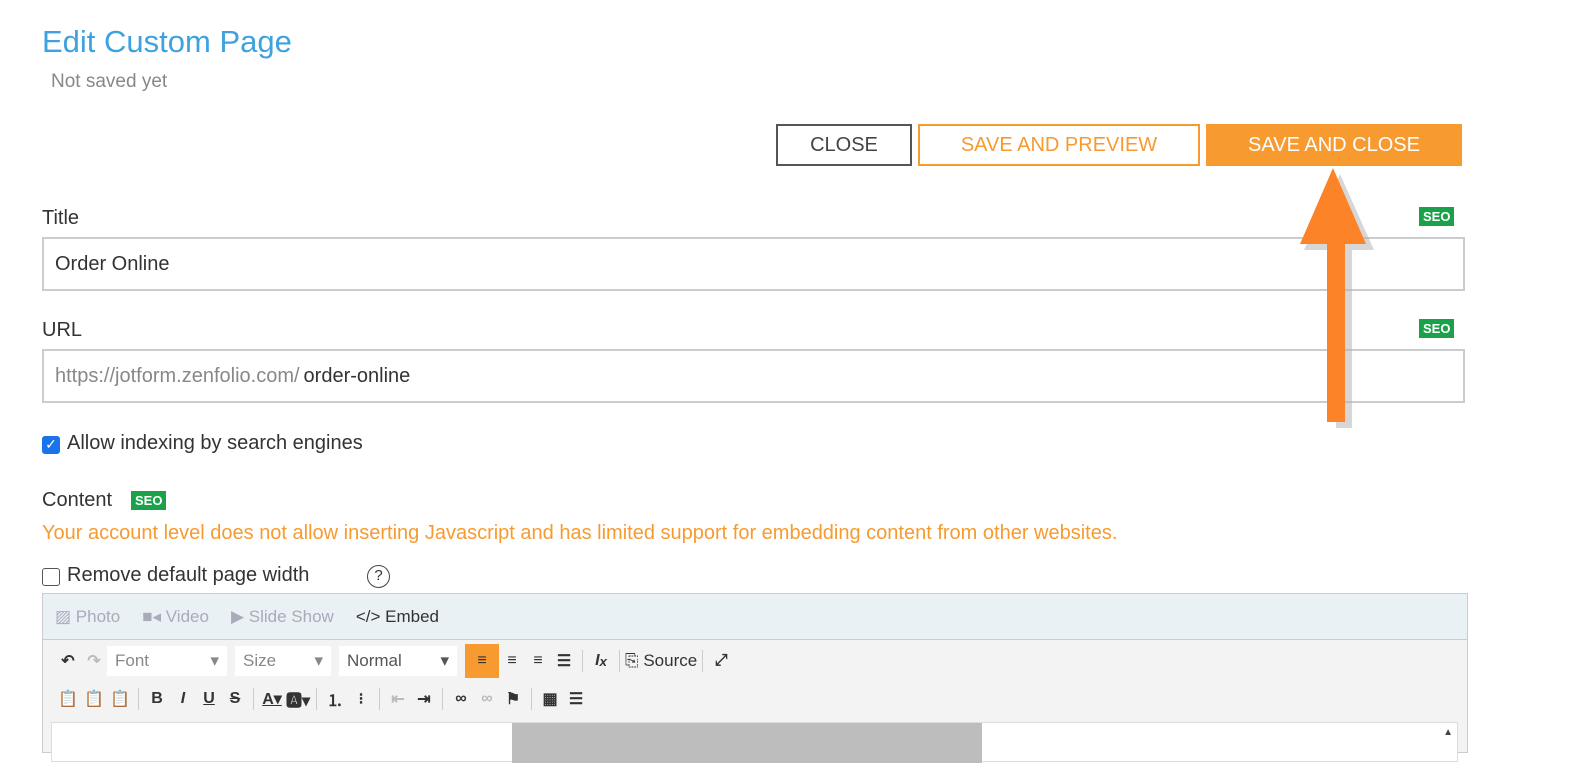 This screenshot has width=1571, height=763. Describe the element at coordinates (188, 575) in the screenshot. I see `remove-width-label: Remove default page width` at that location.